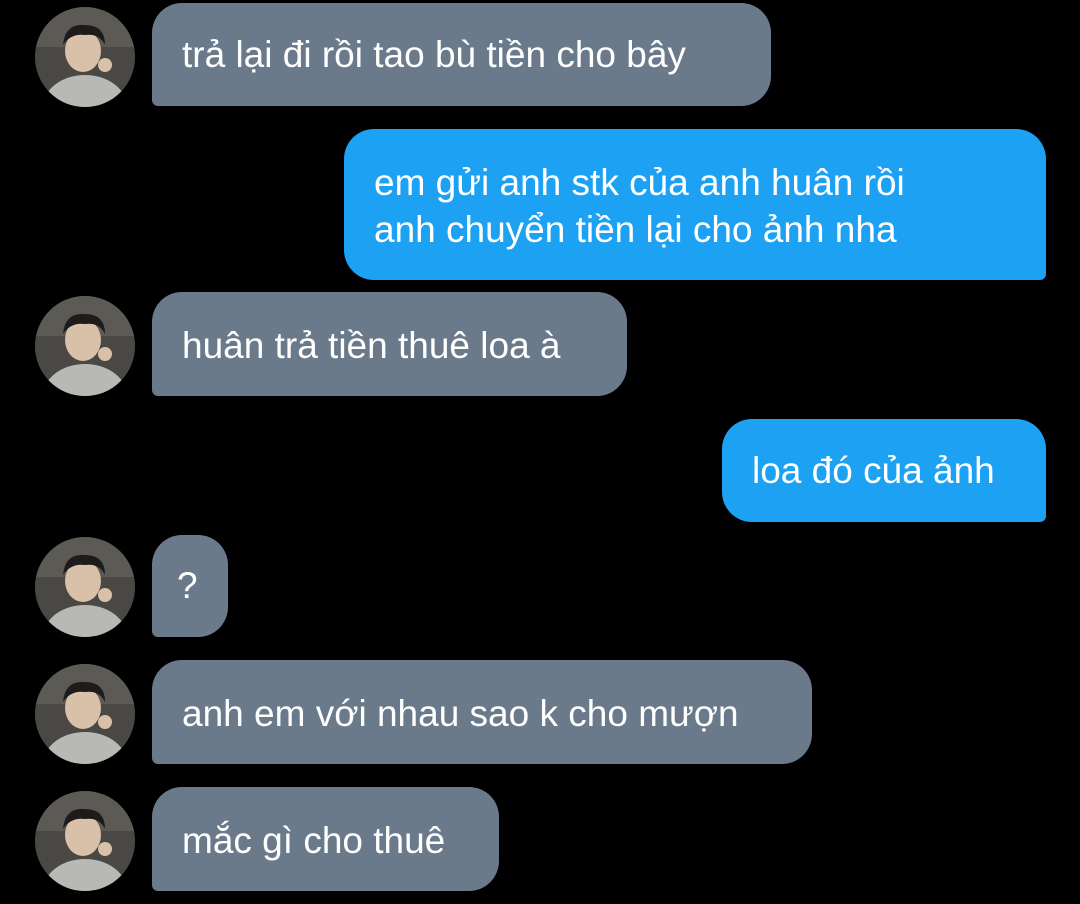  What do you see at coordinates (639, 182) in the screenshot?
I see `message-text-line: em gửi anh stk của anh huân rồi` at bounding box center [639, 182].